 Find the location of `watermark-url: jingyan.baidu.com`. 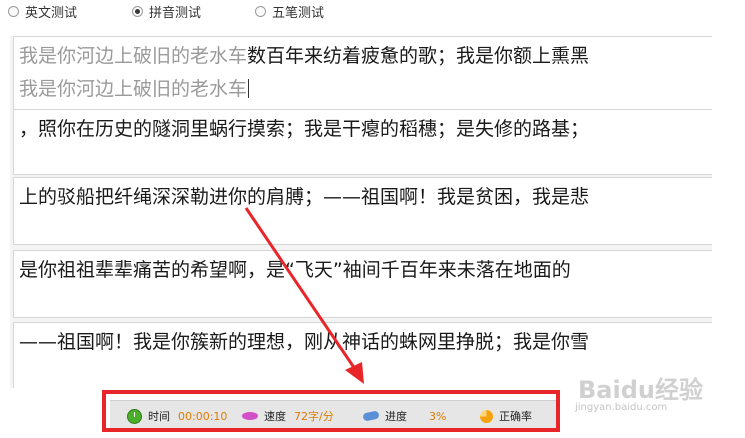

watermark-url: jingyan.baidu.com is located at coordinates (621, 407).